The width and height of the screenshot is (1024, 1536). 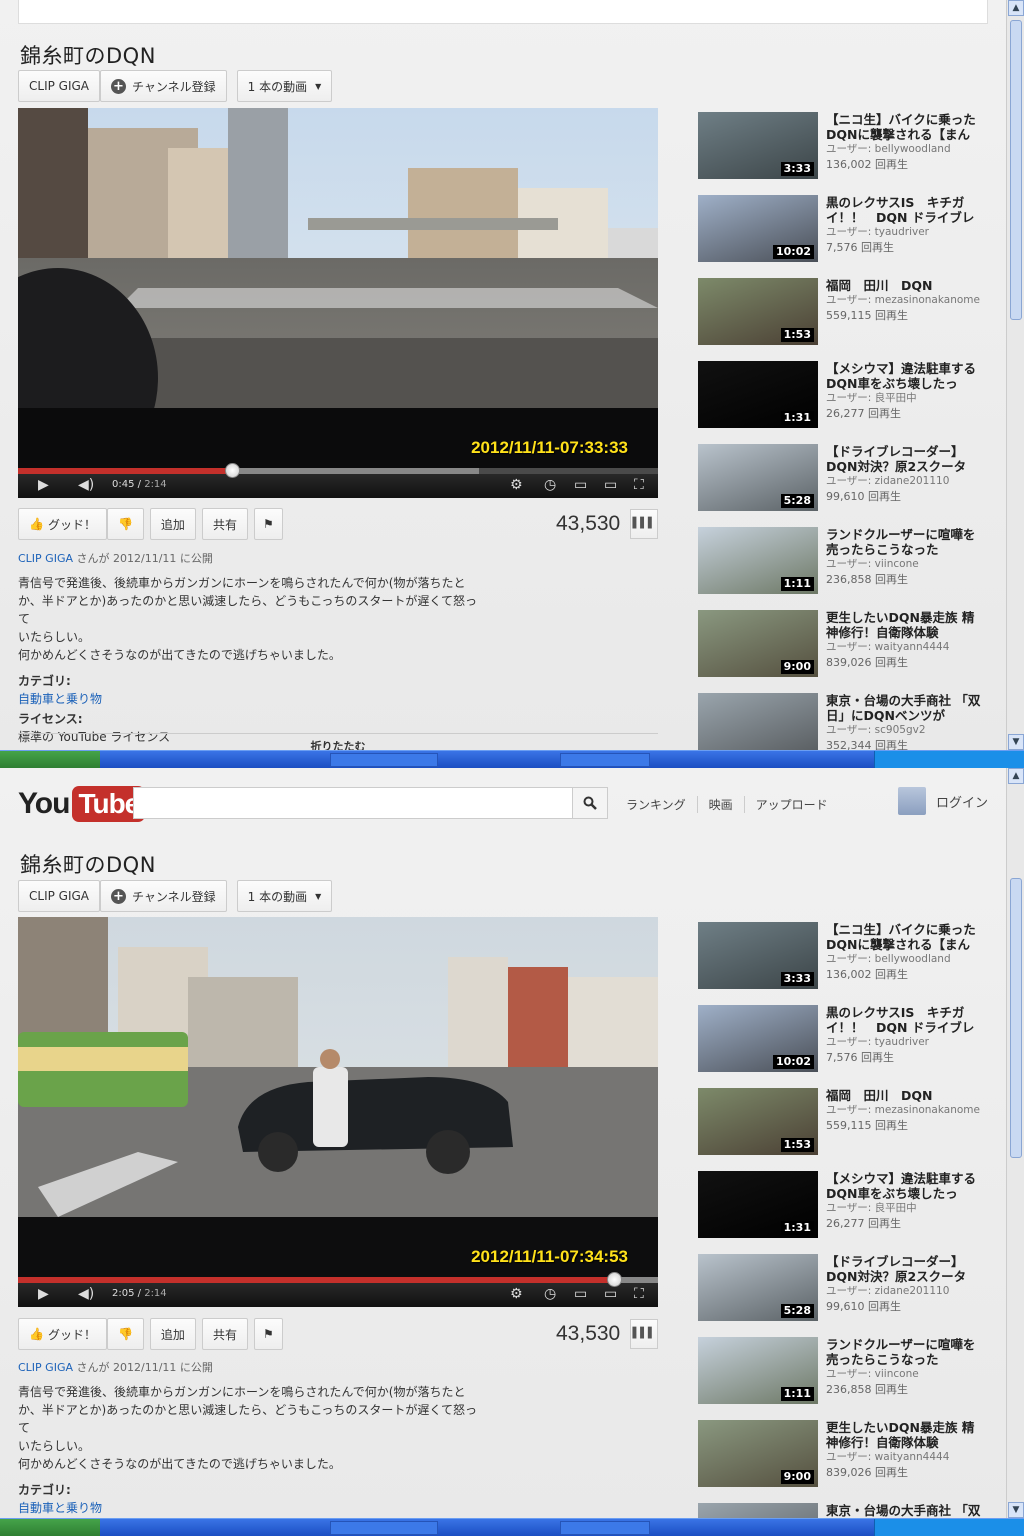 I want to click on nav-ranking: ランキング, so click(x=661, y=804).